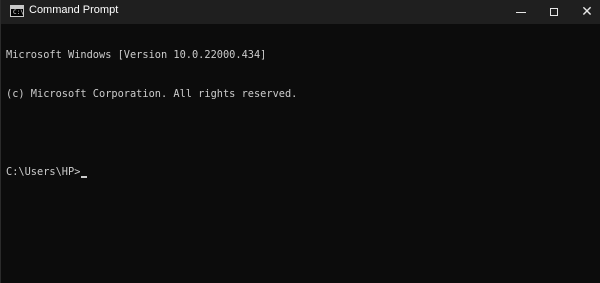 The height and width of the screenshot is (283, 600). Describe the element at coordinates (521, 12) in the screenshot. I see `minimize-icon` at that location.